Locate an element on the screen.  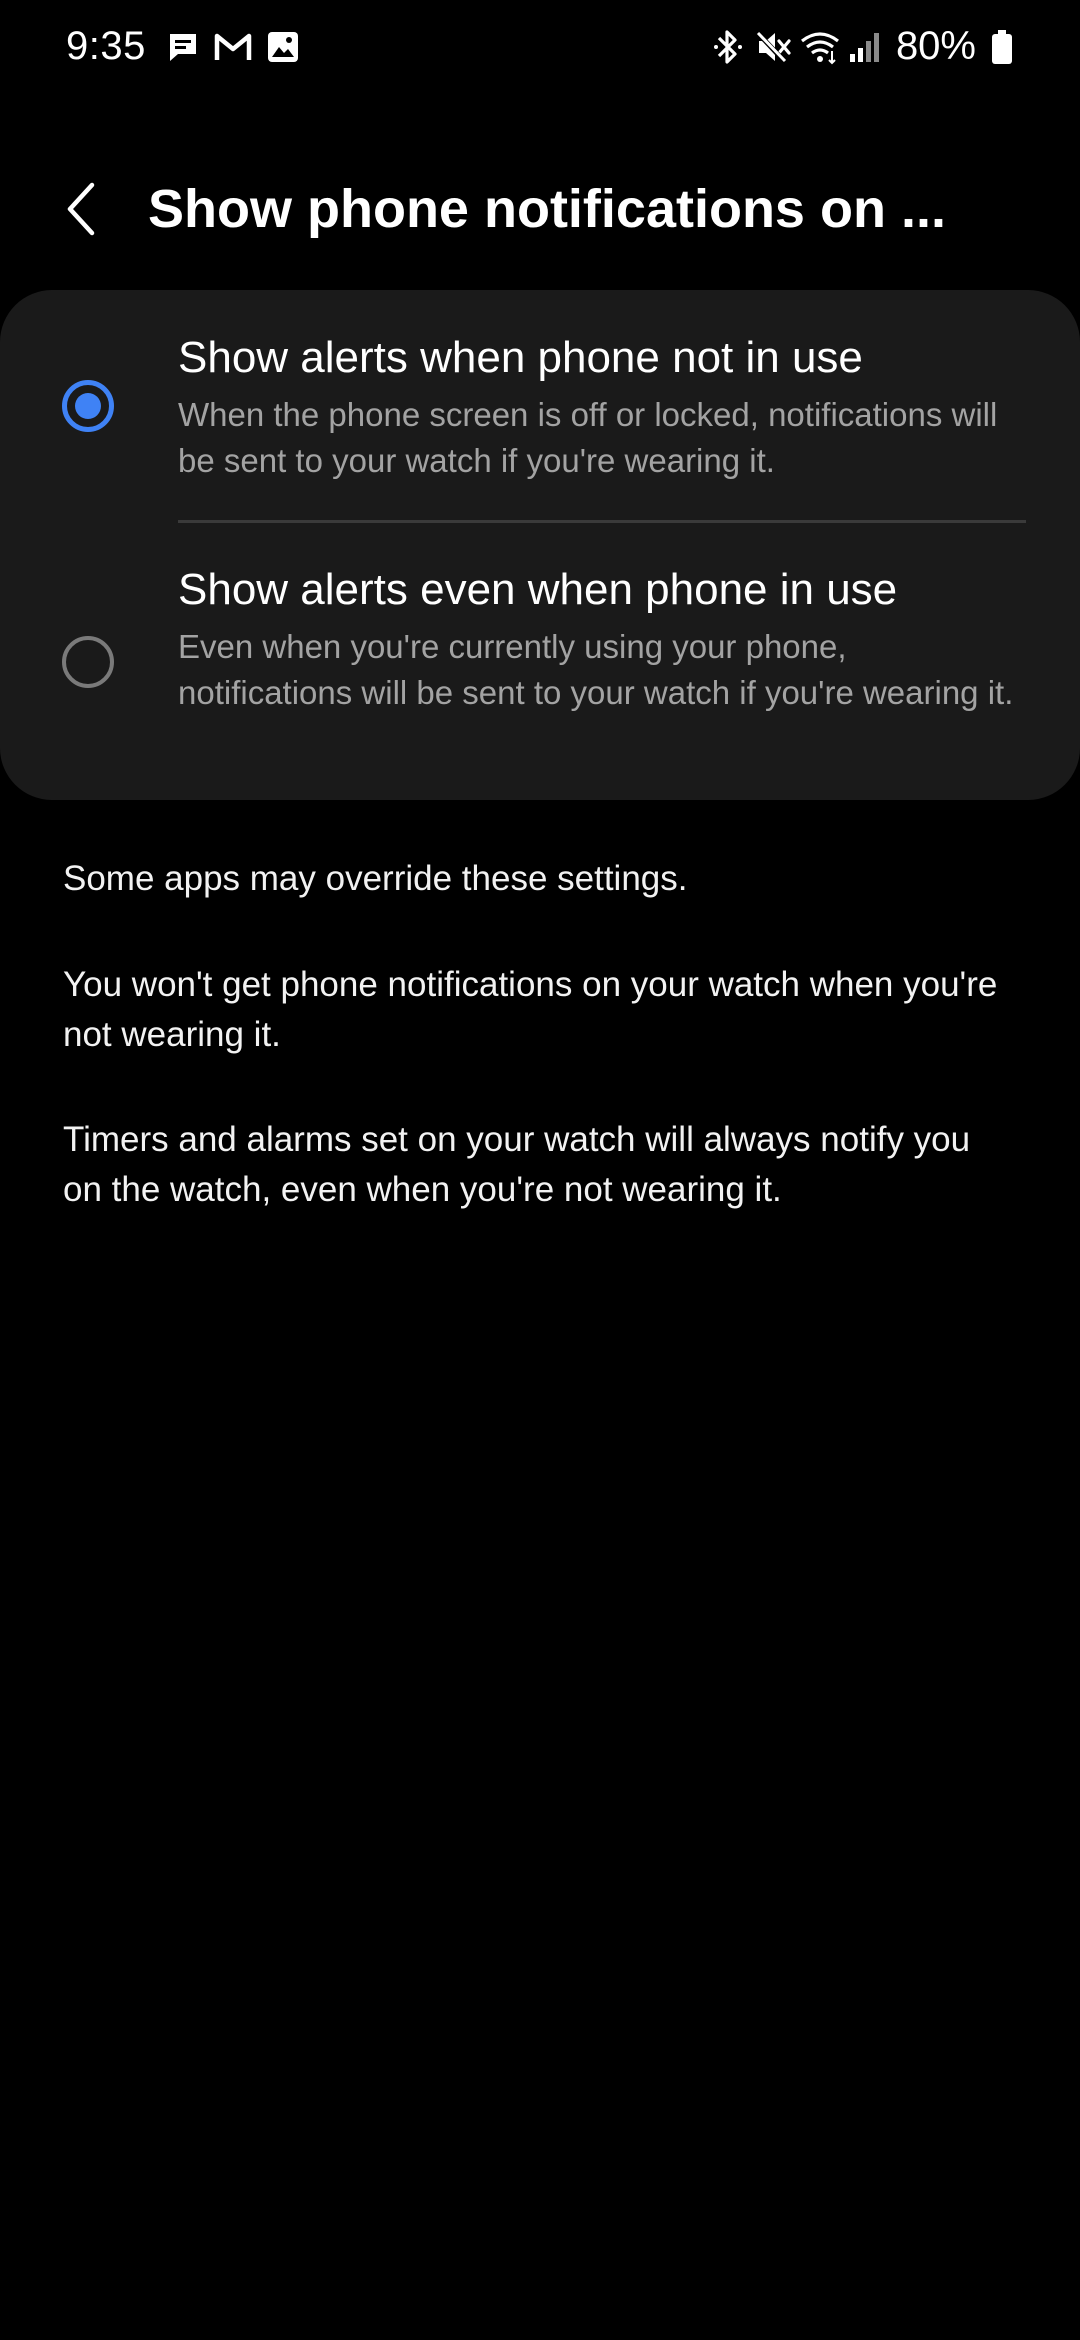
info-text: Some apps may override these settings. is located at coordinates (375, 878).